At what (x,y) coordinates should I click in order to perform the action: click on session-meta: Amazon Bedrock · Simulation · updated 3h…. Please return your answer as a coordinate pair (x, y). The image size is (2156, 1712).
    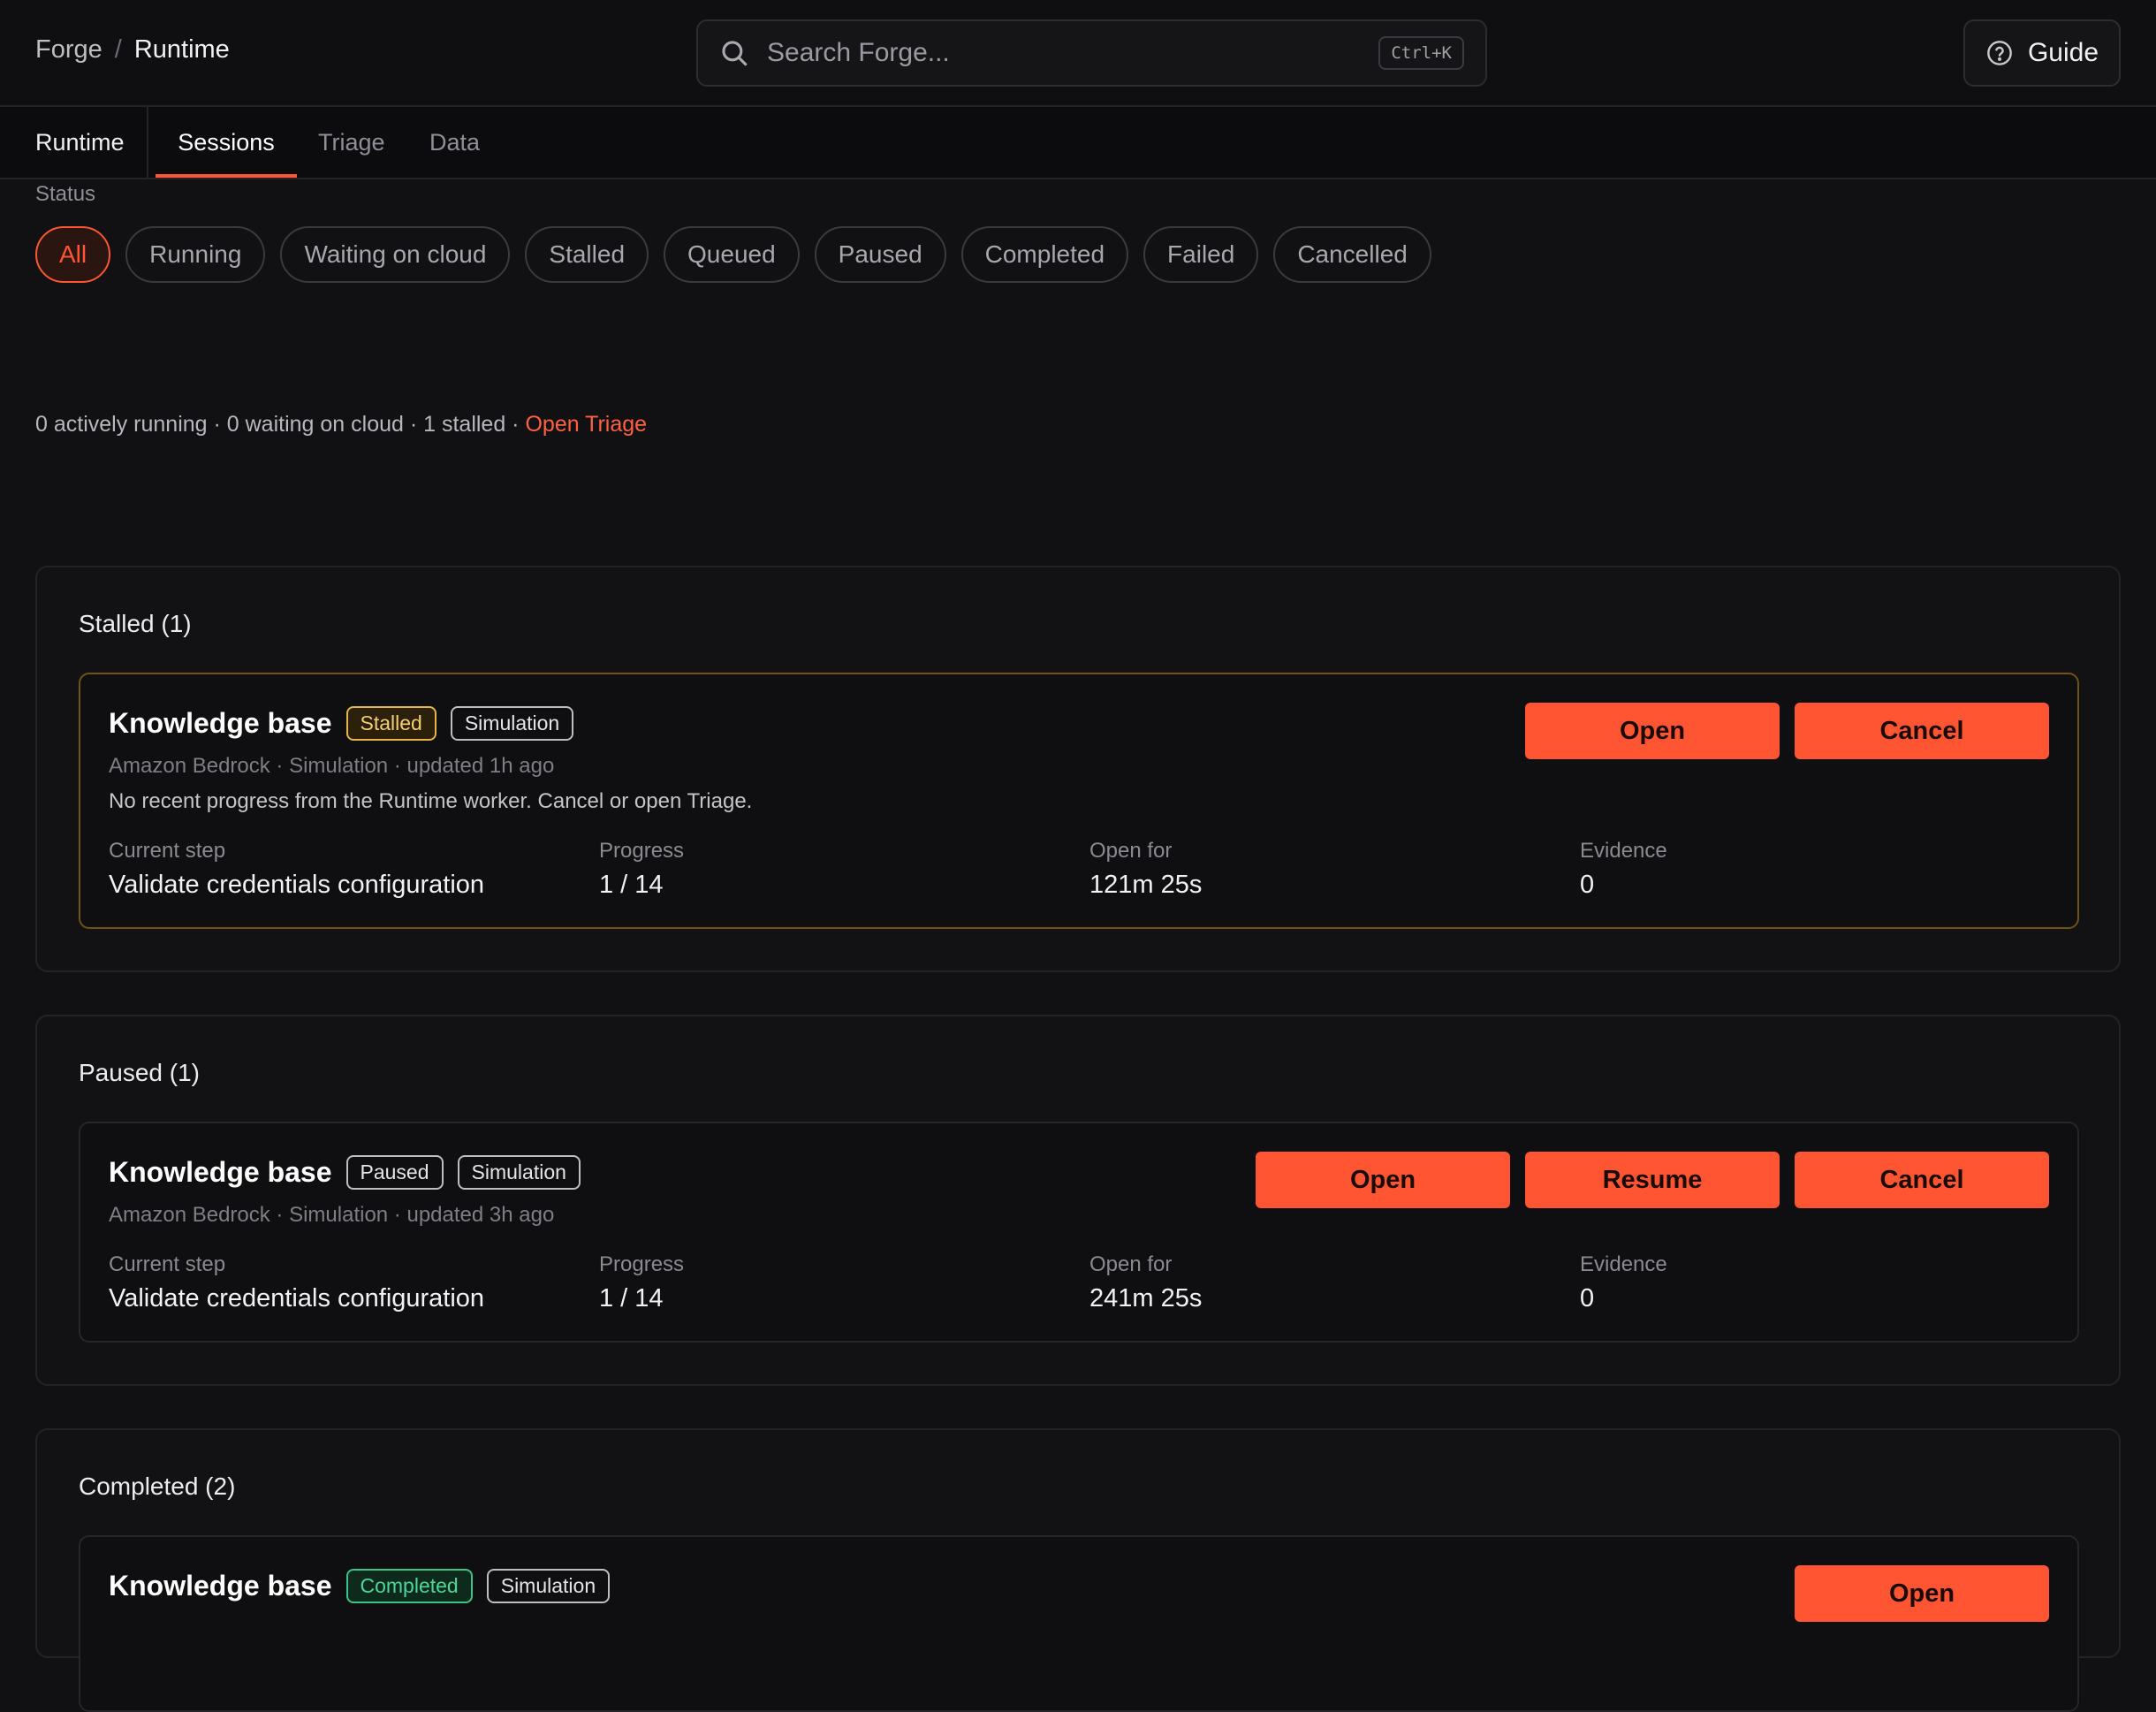
    Looking at the image, I should click on (332, 1215).